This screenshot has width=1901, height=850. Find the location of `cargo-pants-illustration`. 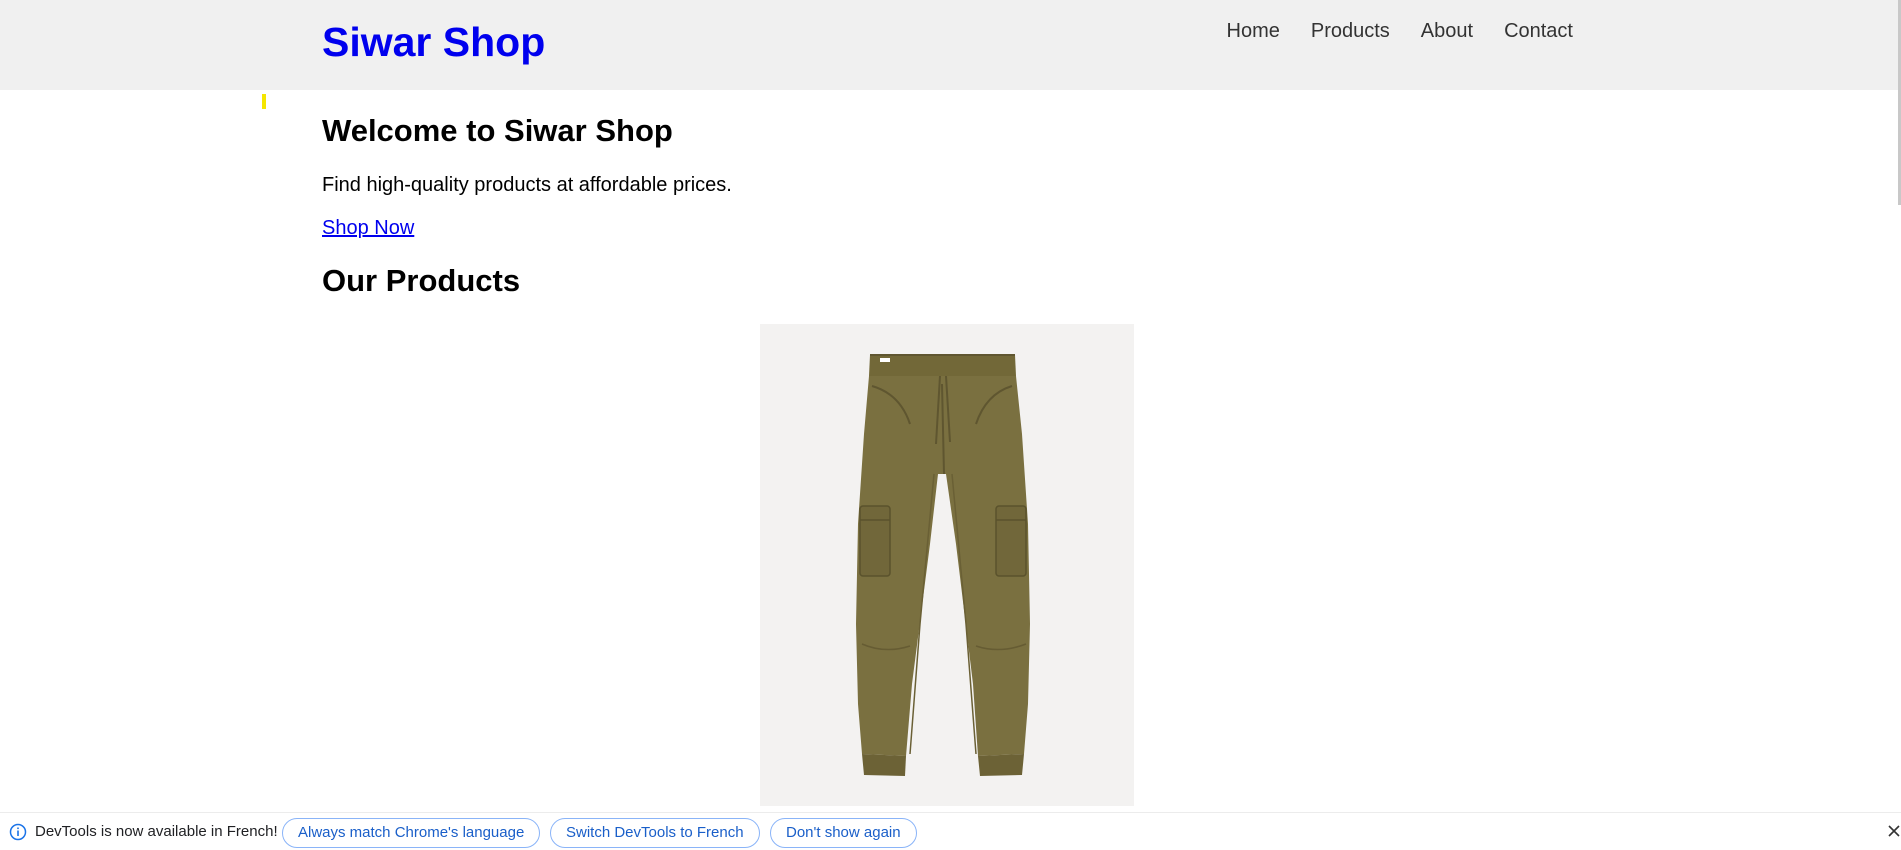

cargo-pants-illustration is located at coordinates (947, 565).